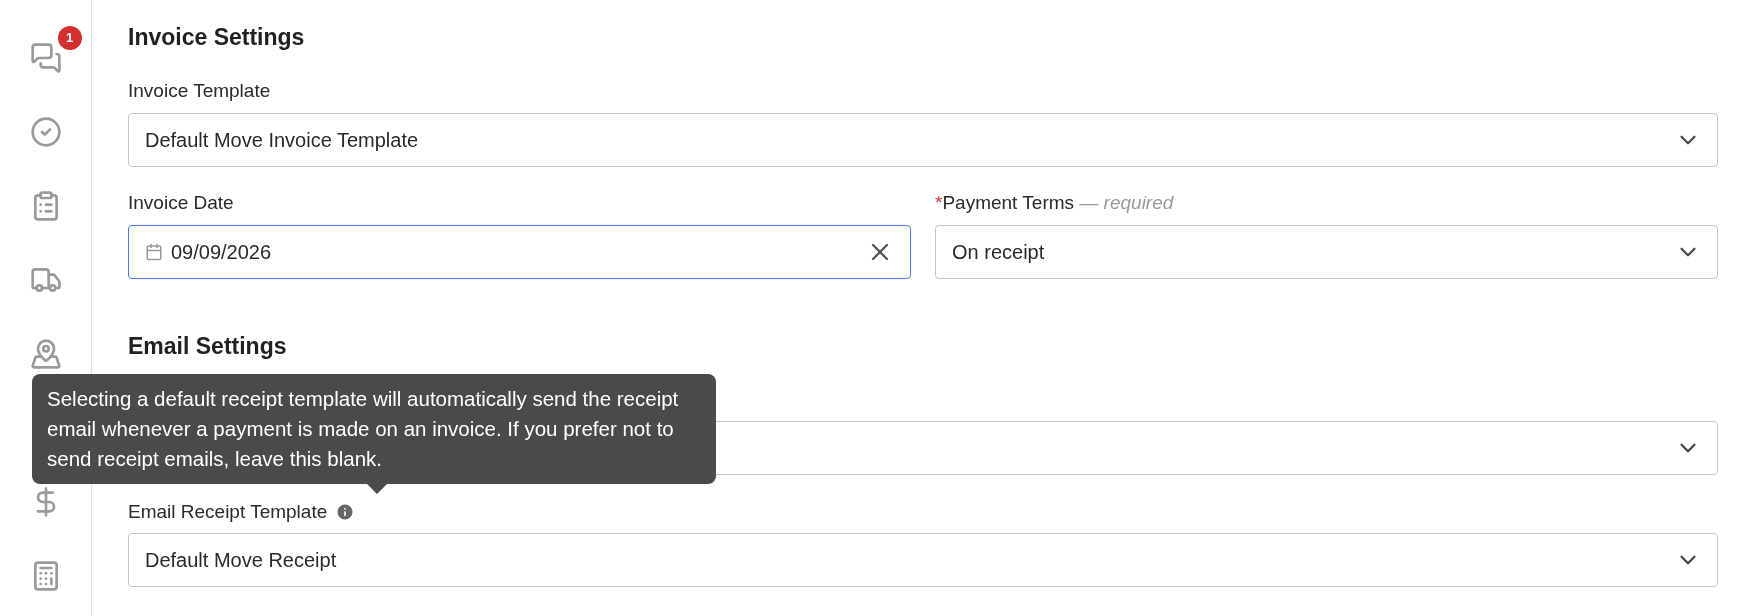 This screenshot has height=616, width=1754. I want to click on date-field: 09/09/2026, so click(519, 251).